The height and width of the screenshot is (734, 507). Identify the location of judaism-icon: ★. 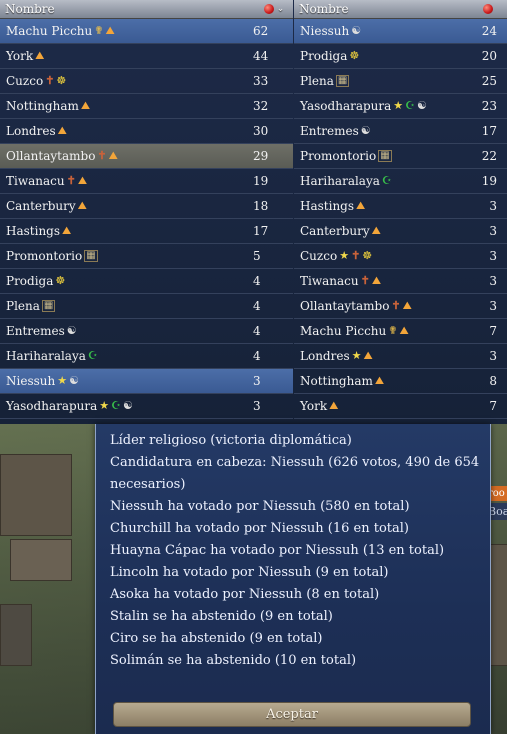
(62, 380).